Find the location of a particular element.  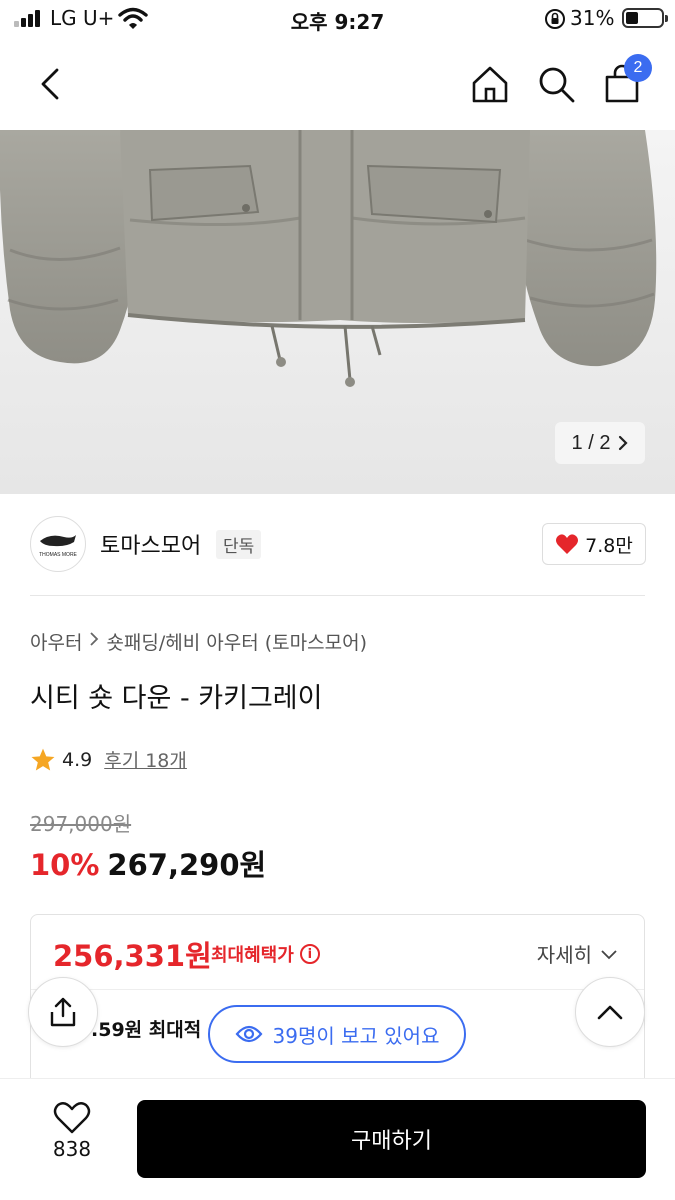

breadcrumb-item: 숏패딩/헤비 아우터 (토마스모어) is located at coordinates (236, 641).